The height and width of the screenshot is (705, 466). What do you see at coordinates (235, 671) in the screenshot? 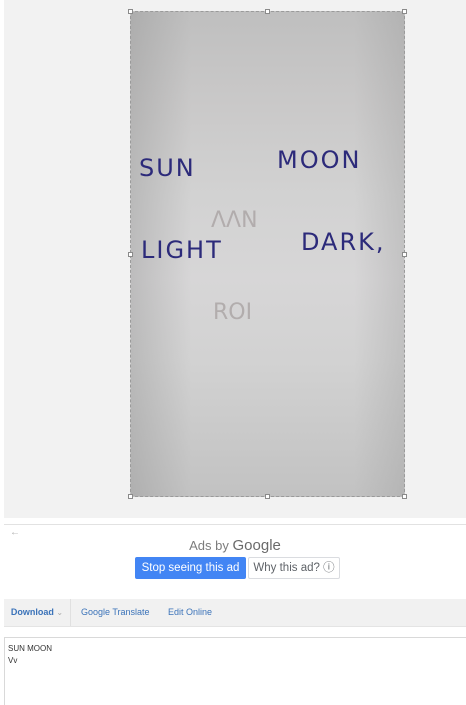
I see `ocr-result-textarea: SUN MOON Vv` at bounding box center [235, 671].